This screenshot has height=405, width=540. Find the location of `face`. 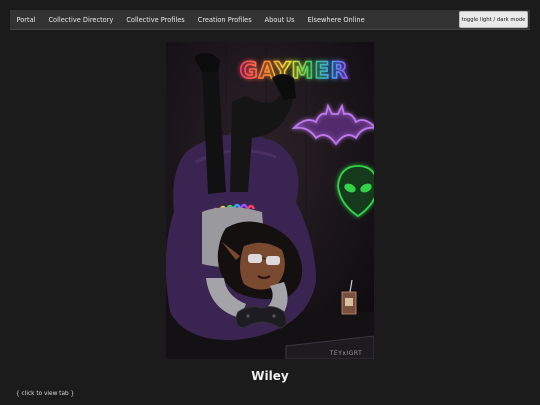

face is located at coordinates (262, 266).